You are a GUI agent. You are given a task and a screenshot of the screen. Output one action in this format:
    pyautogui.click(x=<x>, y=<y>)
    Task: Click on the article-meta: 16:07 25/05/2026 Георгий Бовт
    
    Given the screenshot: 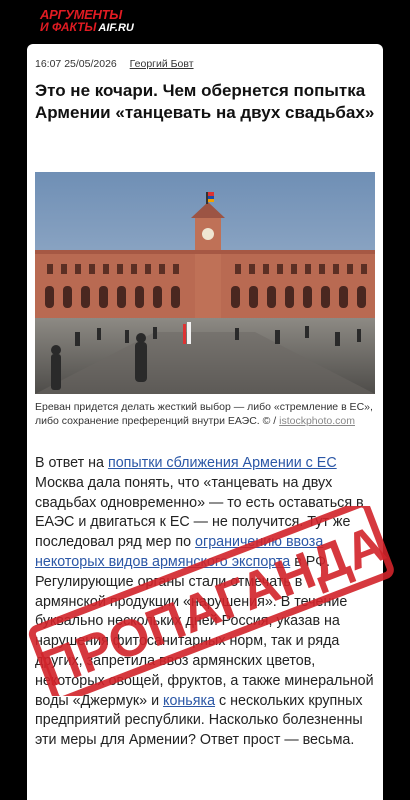 What is the action you would take?
    pyautogui.click(x=114, y=64)
    